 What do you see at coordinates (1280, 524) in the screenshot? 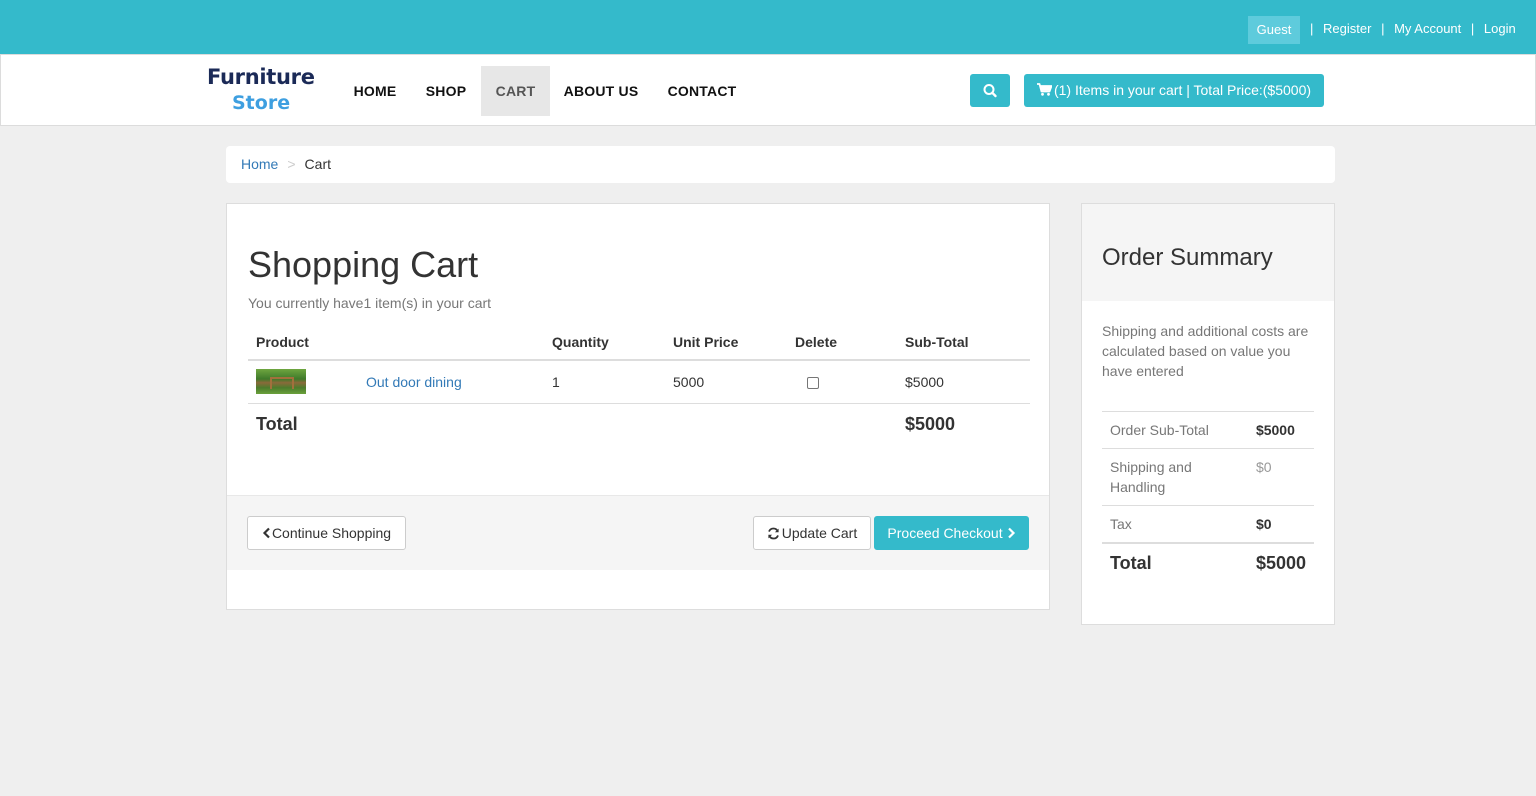
I see `summary-tax-value: $0` at bounding box center [1280, 524].